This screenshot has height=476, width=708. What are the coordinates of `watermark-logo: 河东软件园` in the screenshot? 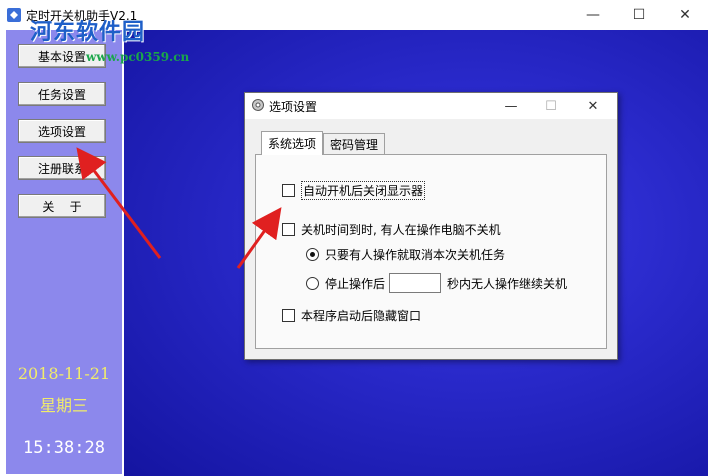 It's located at (88, 32).